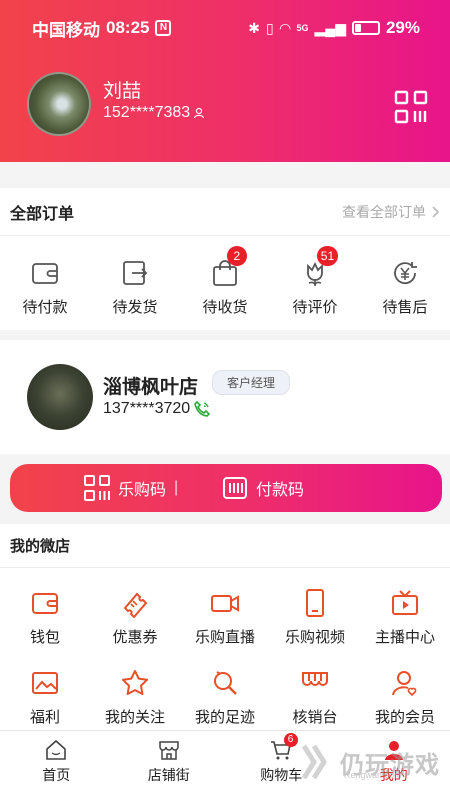  What do you see at coordinates (373, 775) in the screenshot?
I see `watermark-subtitle: Rengwan.com` at bounding box center [373, 775].